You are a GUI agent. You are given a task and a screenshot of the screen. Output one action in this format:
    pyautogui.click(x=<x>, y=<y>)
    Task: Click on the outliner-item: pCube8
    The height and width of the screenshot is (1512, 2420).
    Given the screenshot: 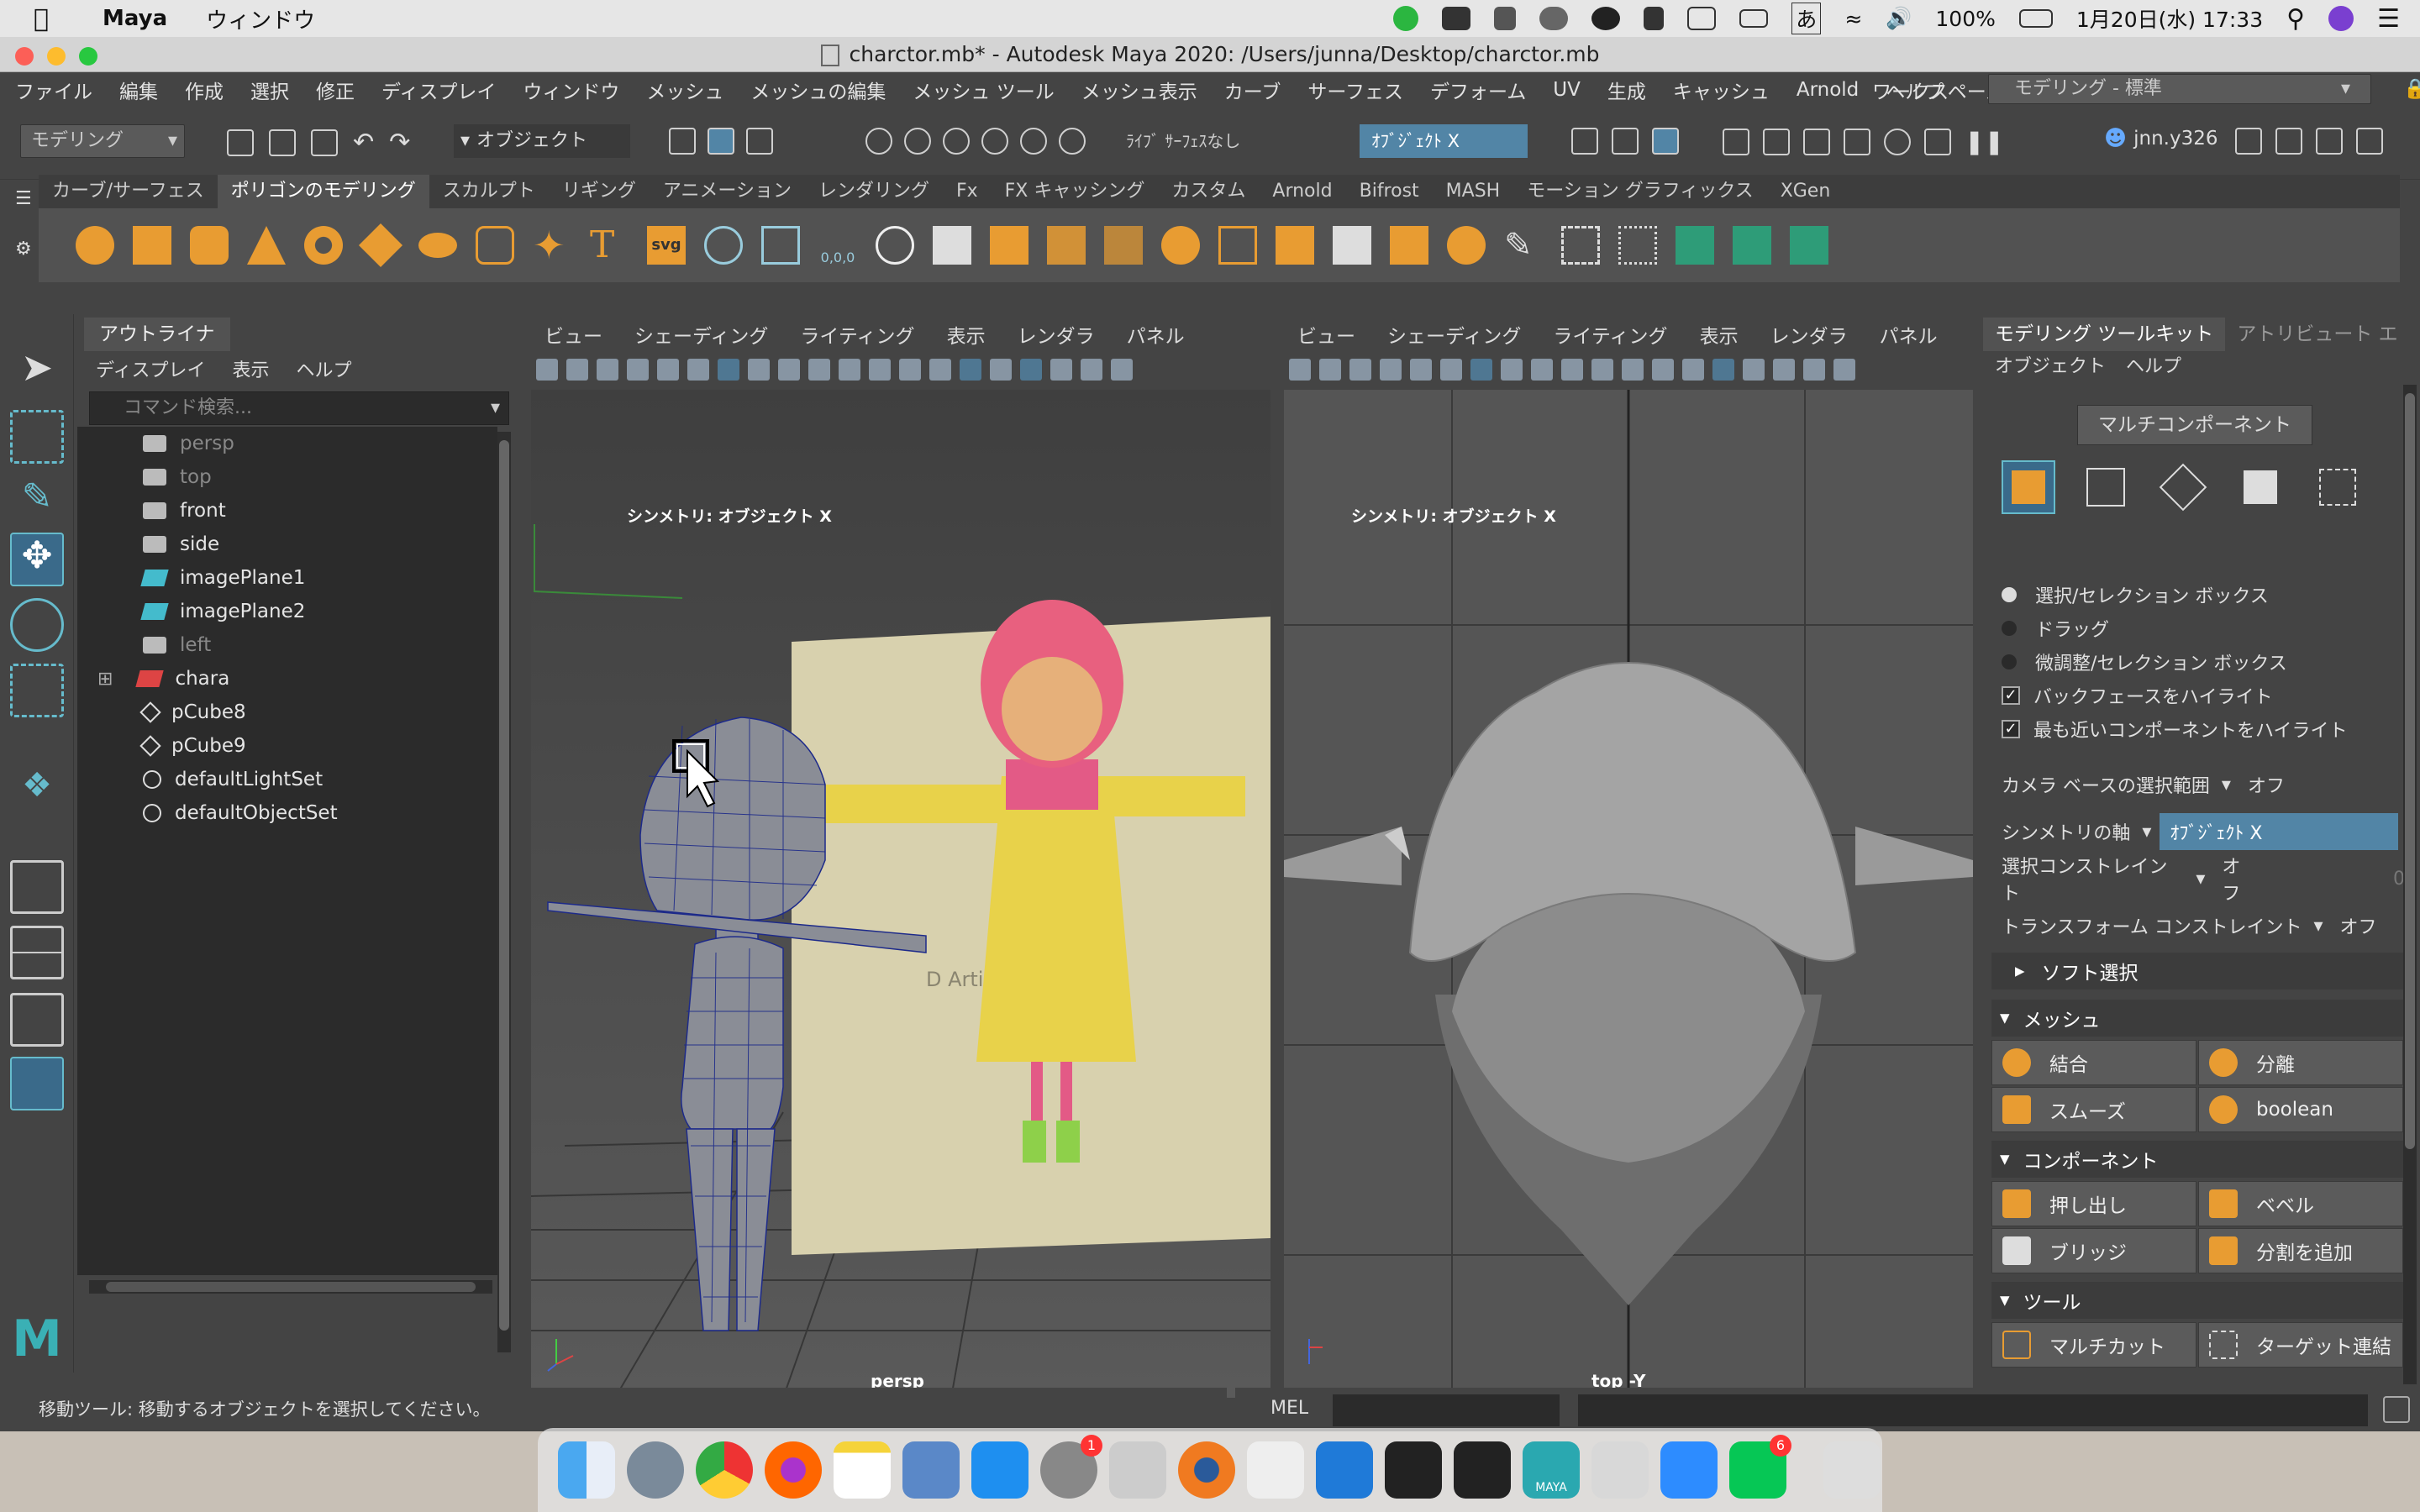 What is the action you would take?
    pyautogui.click(x=287, y=712)
    